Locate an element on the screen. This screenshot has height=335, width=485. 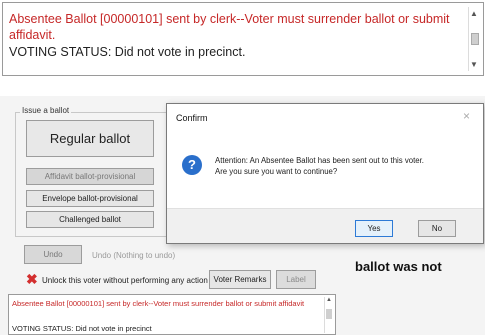
status-scrollbar: ▲ ▼ is located at coordinates (474, 39).